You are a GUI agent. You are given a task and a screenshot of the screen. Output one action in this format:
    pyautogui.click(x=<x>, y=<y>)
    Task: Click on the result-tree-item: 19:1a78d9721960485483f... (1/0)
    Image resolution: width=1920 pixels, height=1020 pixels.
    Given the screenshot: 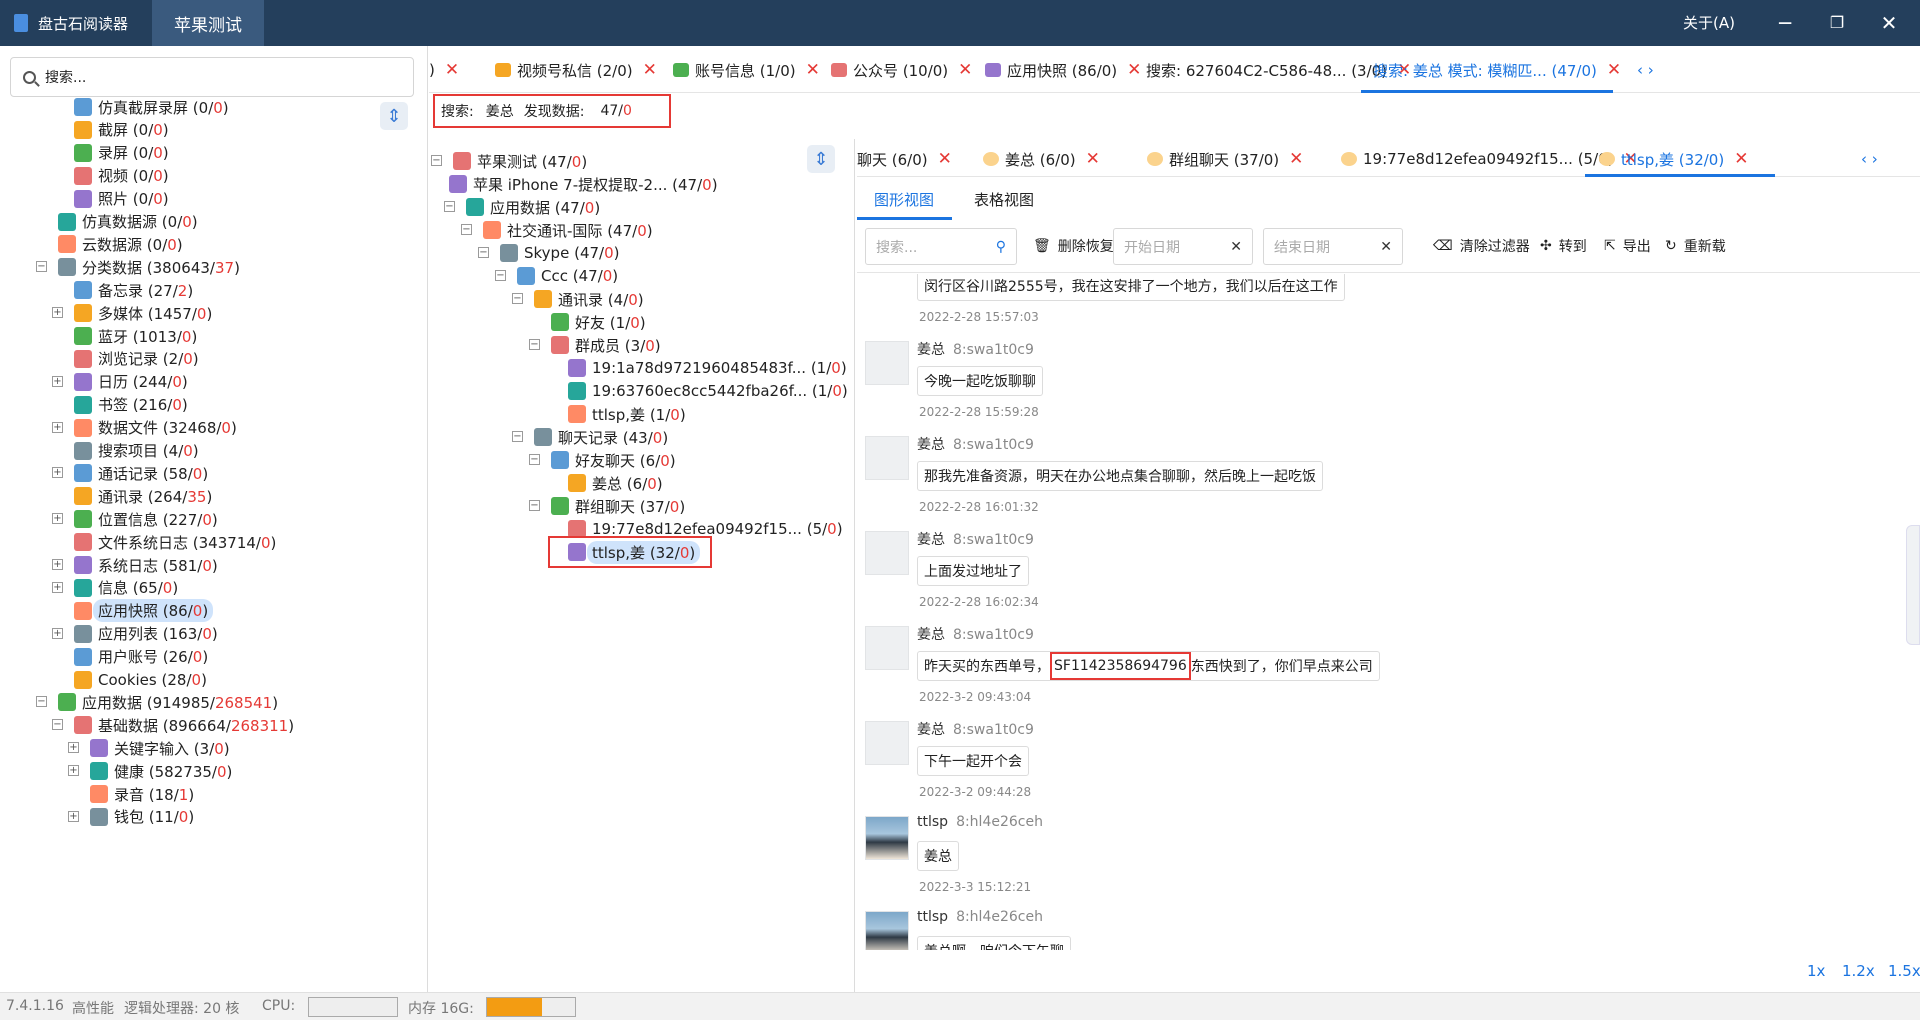 What is the action you would take?
    pyautogui.click(x=707, y=368)
    